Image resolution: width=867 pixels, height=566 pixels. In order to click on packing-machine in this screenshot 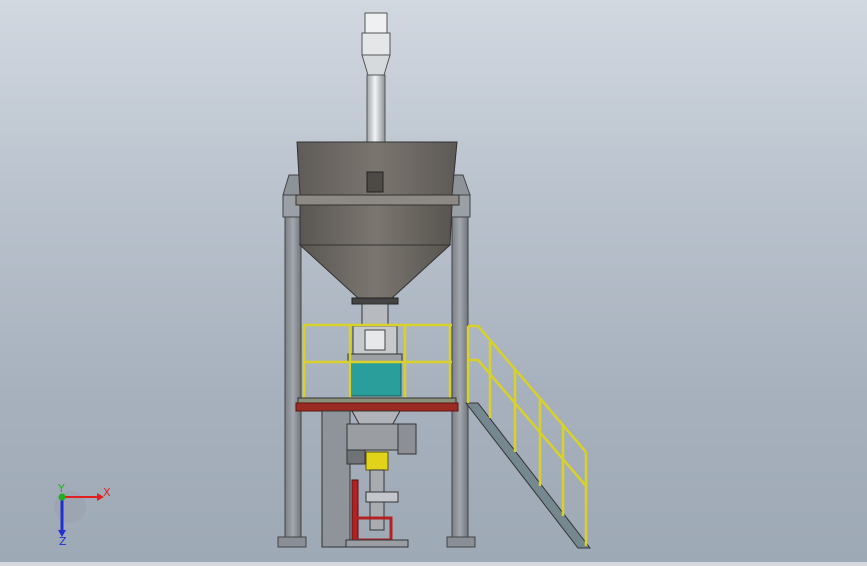, I will do `click(369, 479)`.